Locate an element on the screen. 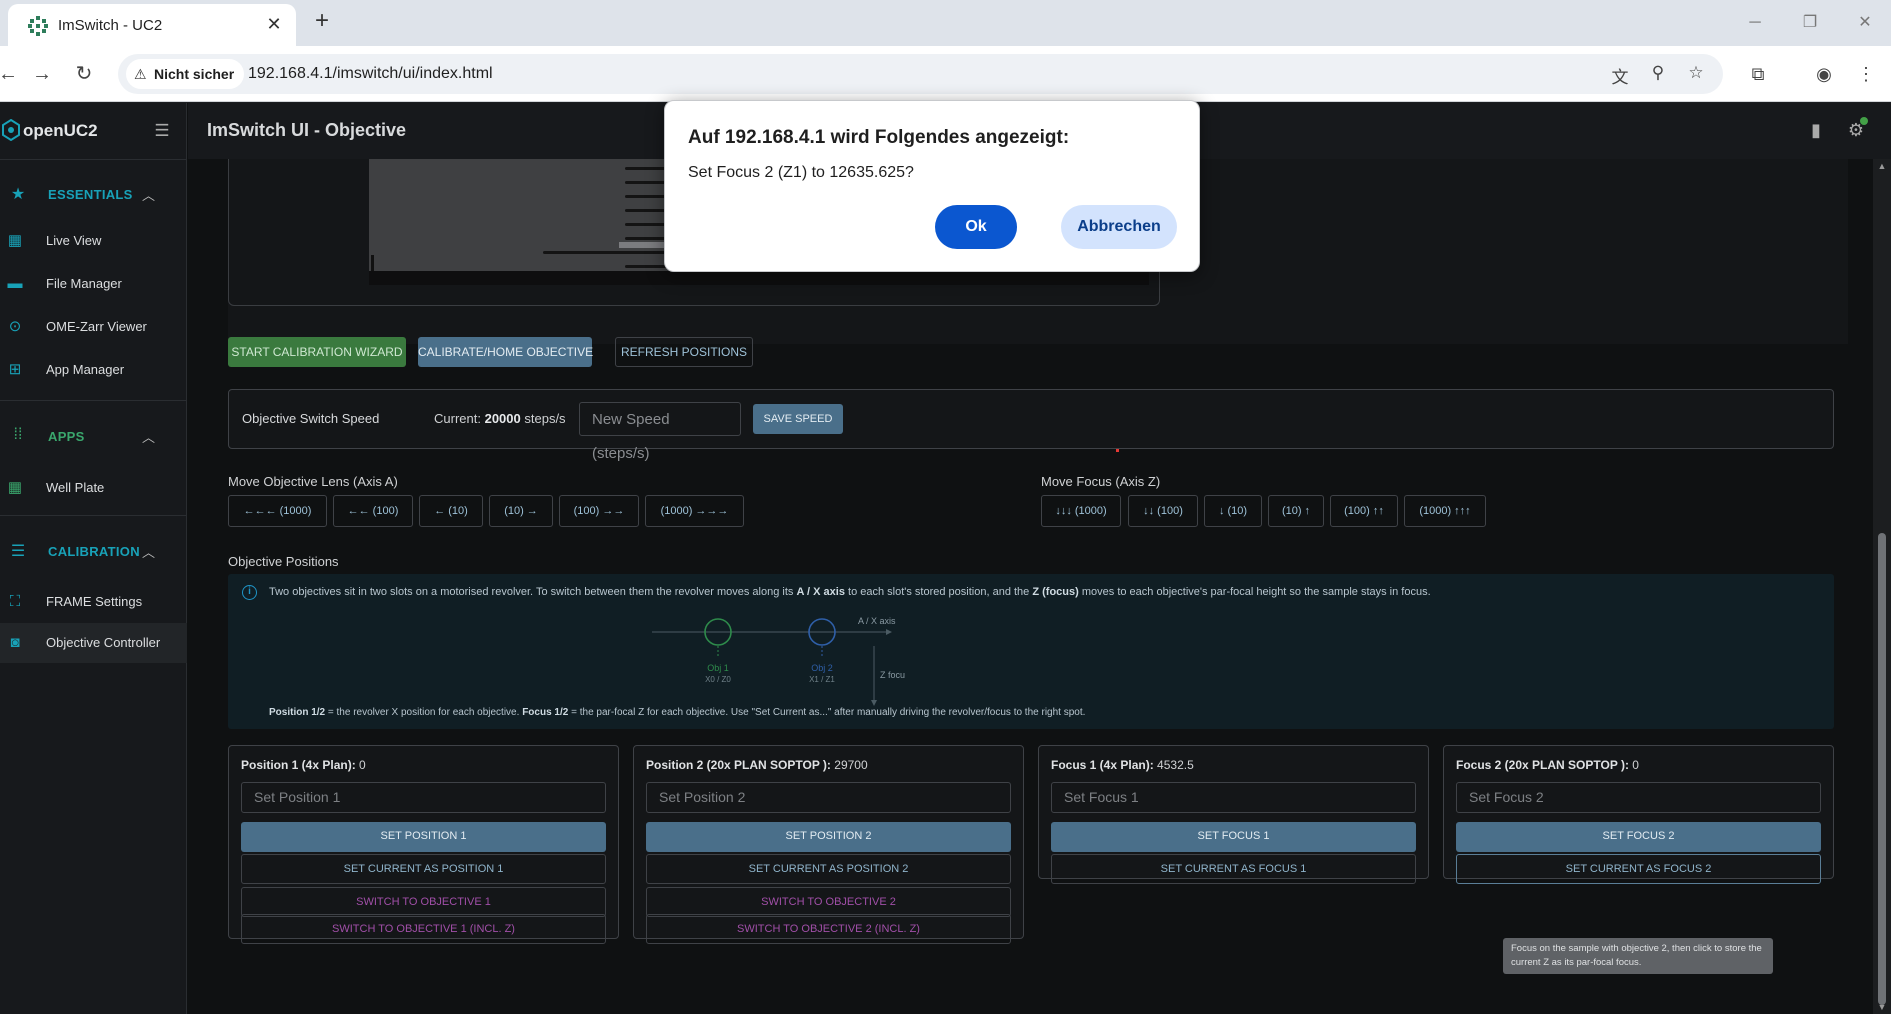  info-icon: i is located at coordinates (249, 592).